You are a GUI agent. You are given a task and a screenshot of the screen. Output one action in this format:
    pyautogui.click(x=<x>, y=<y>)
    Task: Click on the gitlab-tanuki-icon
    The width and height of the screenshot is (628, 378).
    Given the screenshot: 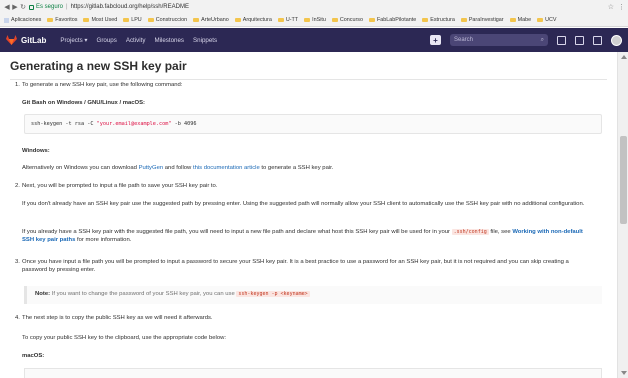 What is the action you would take?
    pyautogui.click(x=11, y=40)
    